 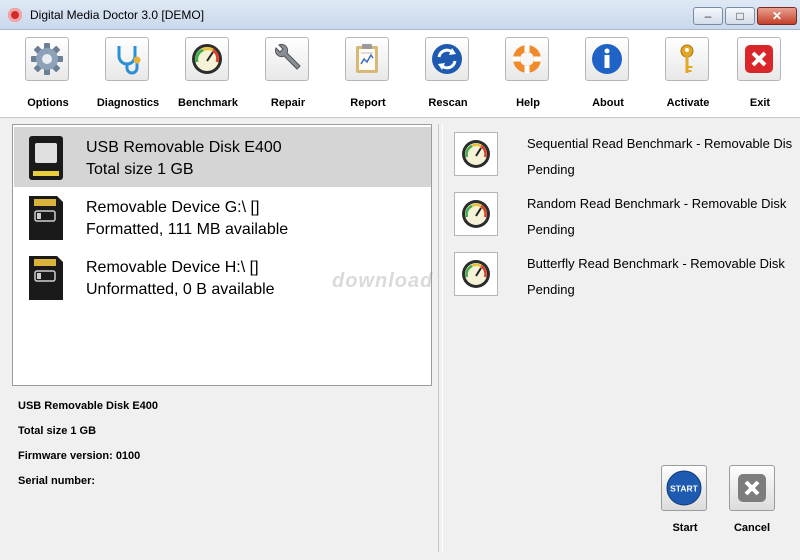 I want to click on activate-label: Activate, so click(x=688, y=103).